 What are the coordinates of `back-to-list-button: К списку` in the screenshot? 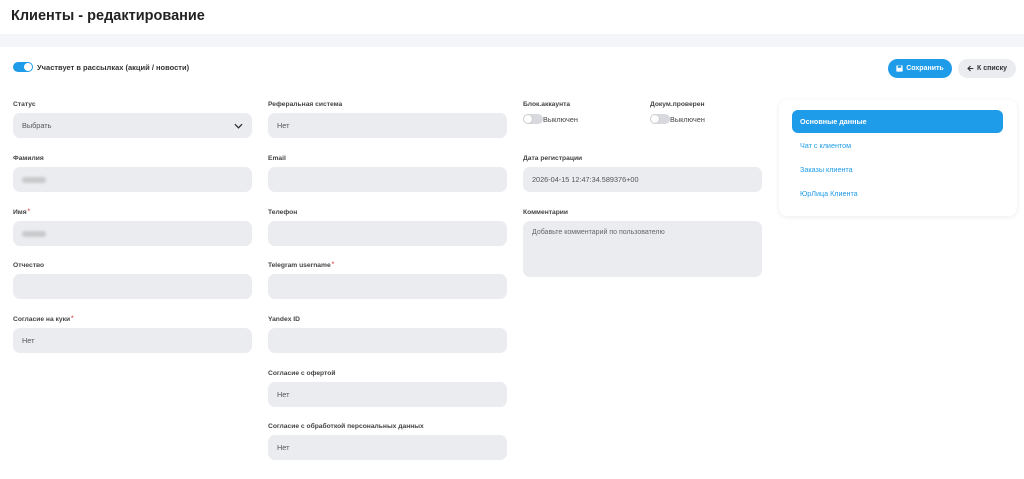 It's located at (987, 68).